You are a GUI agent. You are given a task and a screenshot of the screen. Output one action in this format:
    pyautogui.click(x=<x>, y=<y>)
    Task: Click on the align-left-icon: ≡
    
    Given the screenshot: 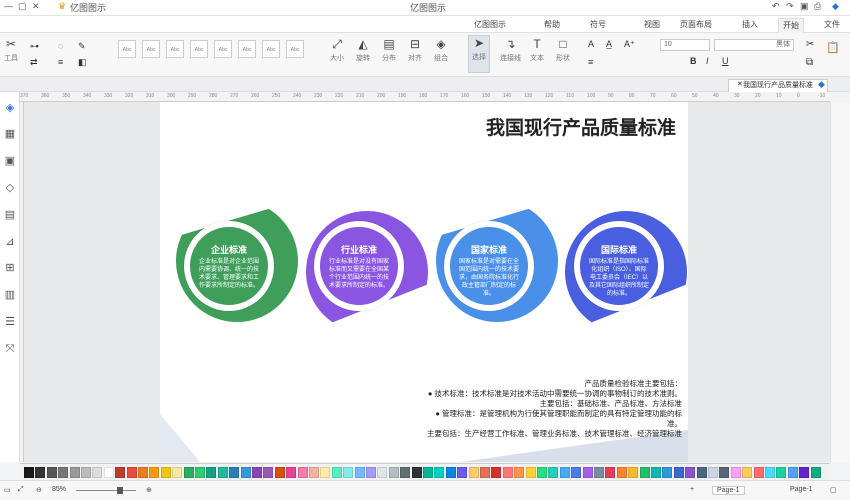 What is the action you would take?
    pyautogui.click(x=590, y=62)
    